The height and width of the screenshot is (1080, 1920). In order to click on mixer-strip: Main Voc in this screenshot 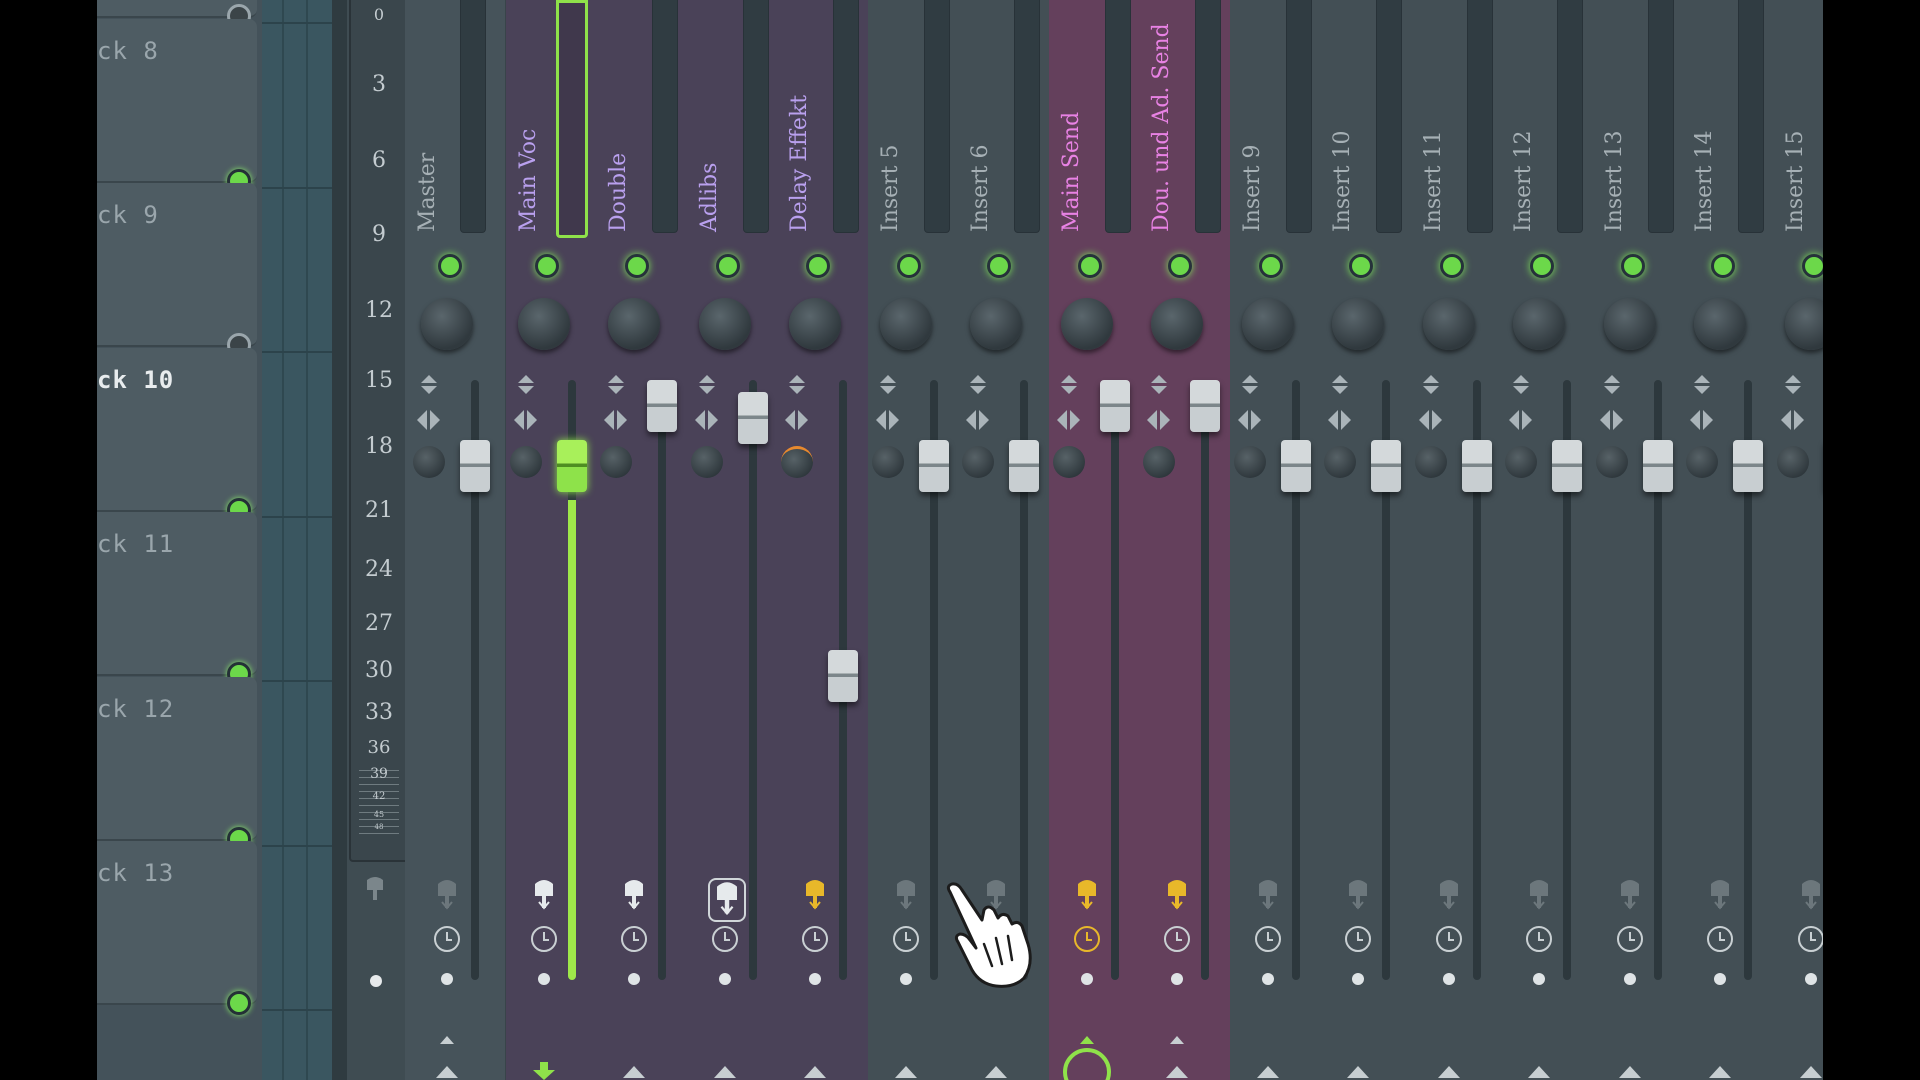, I will do `click(551, 540)`.